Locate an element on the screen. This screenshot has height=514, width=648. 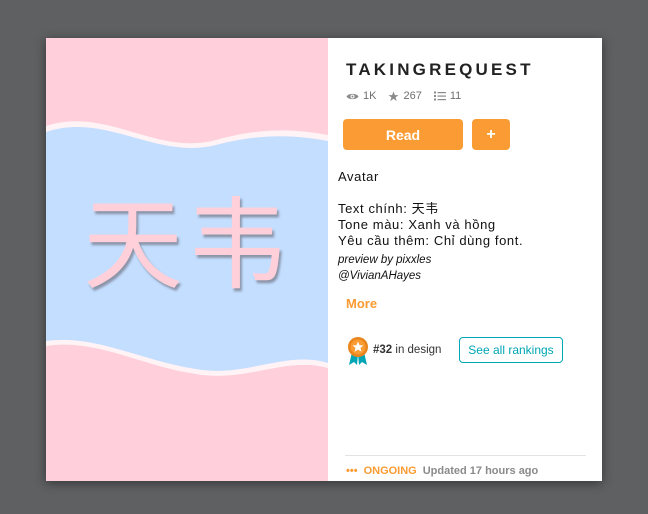
story-stats: 1K 267 11 is located at coordinates (403, 96).